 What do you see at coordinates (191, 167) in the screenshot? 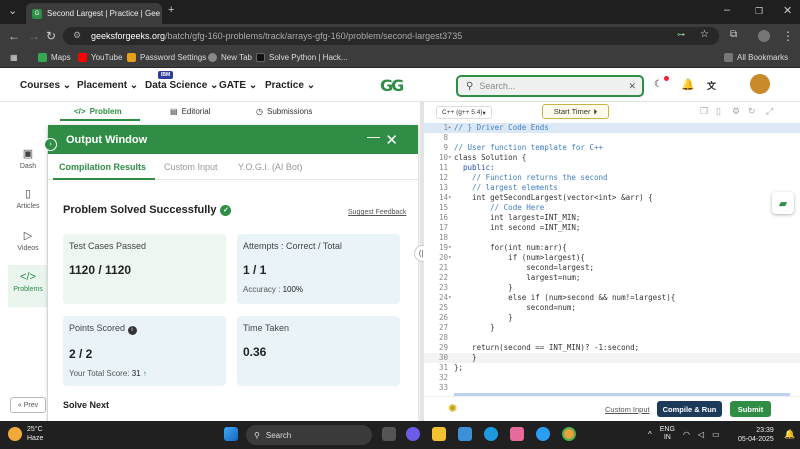
I see `tab-custom-input: Custom Input` at bounding box center [191, 167].